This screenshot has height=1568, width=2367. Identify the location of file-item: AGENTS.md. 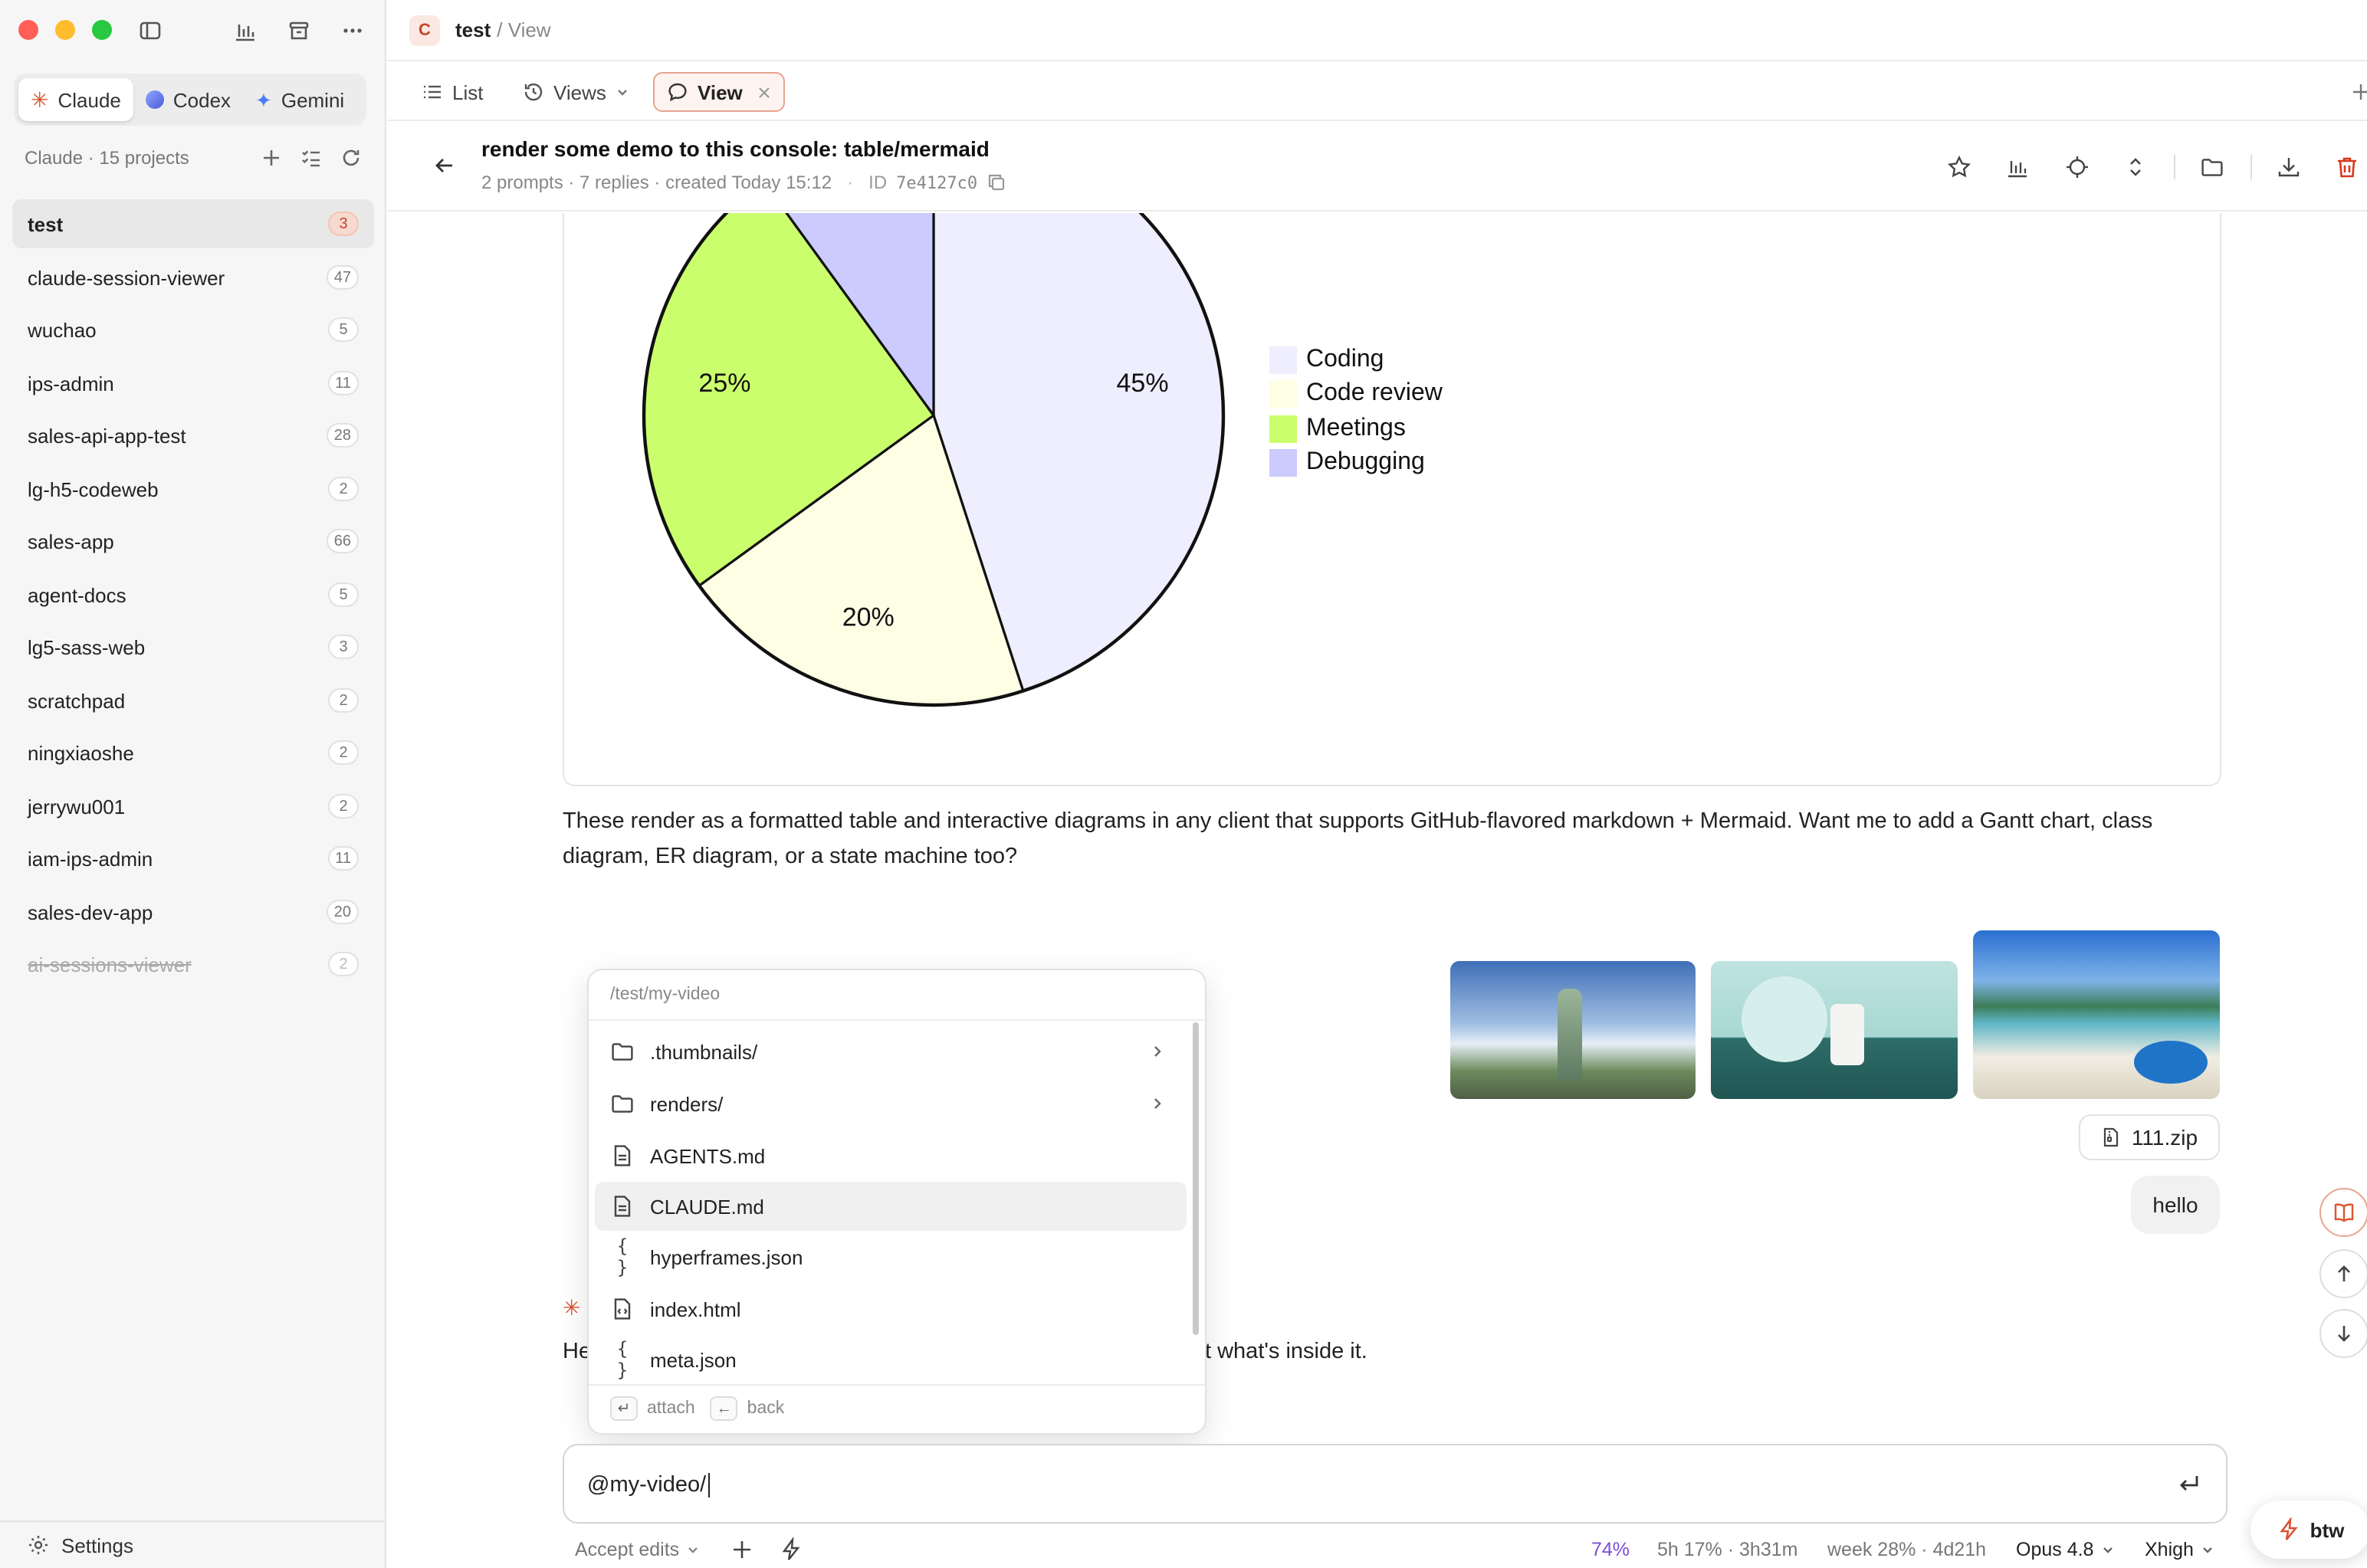
(891, 1155).